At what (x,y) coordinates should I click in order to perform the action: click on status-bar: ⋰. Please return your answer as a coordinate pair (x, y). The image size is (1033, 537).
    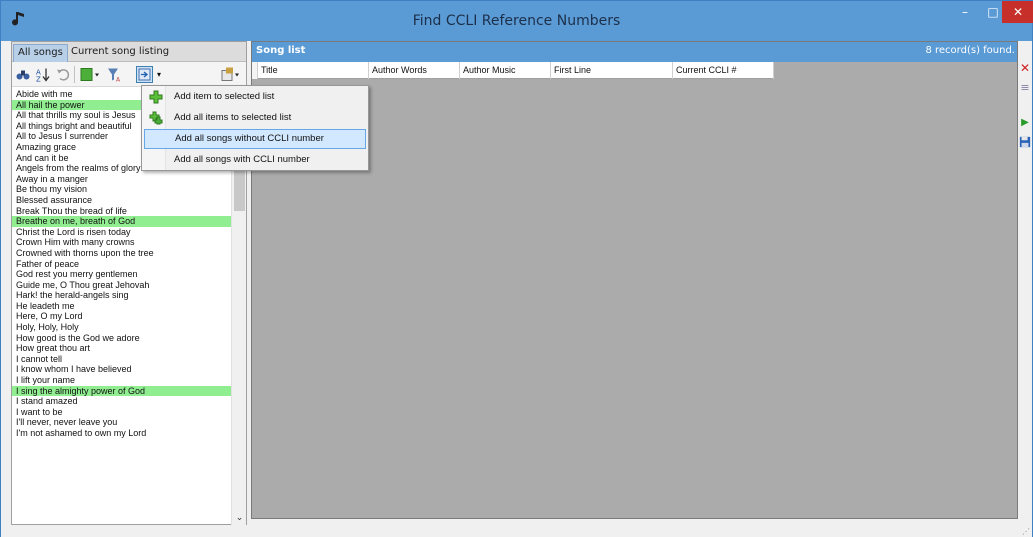
    Looking at the image, I should click on (516, 531).